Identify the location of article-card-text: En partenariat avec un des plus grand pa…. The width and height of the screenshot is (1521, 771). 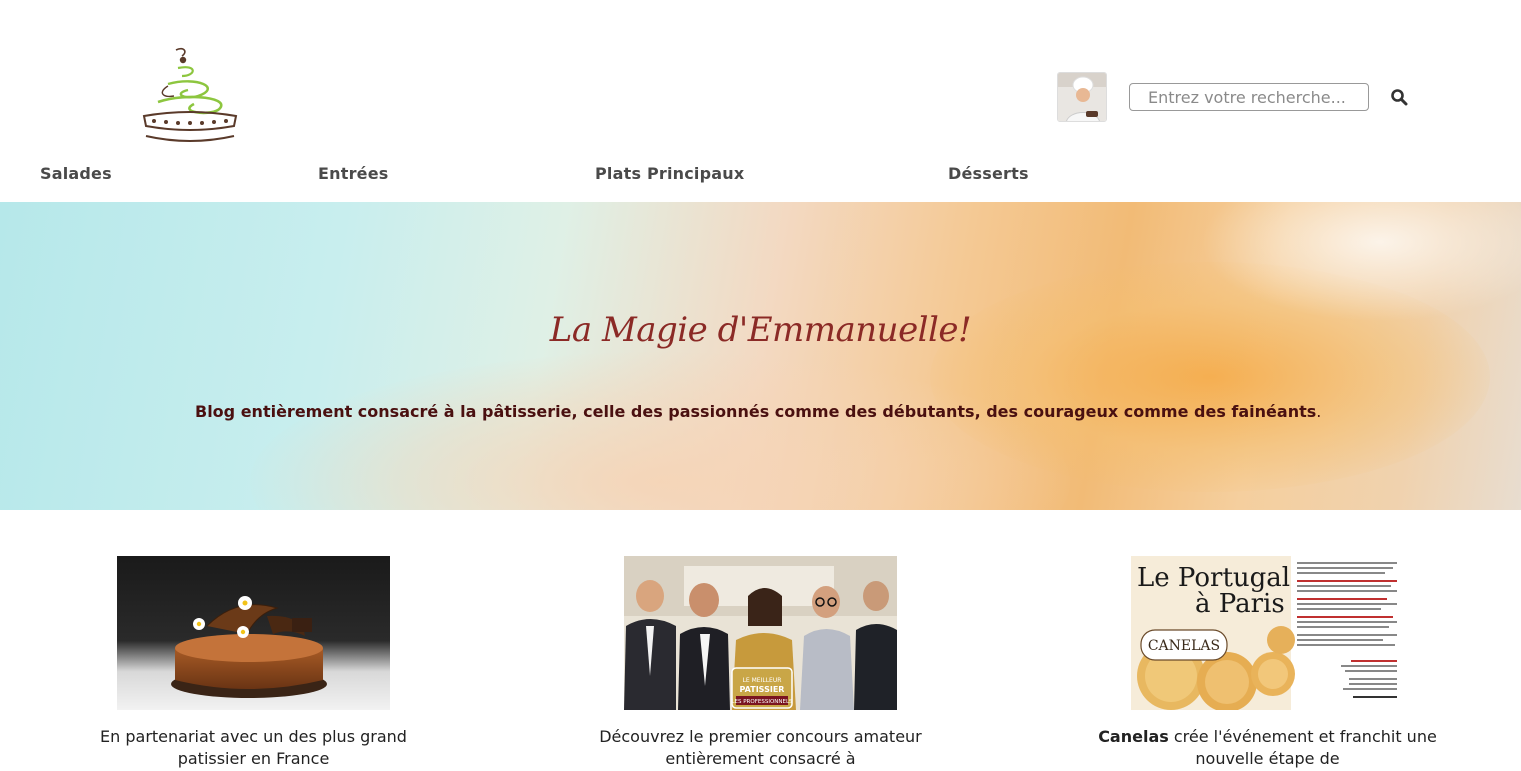
(253, 747).